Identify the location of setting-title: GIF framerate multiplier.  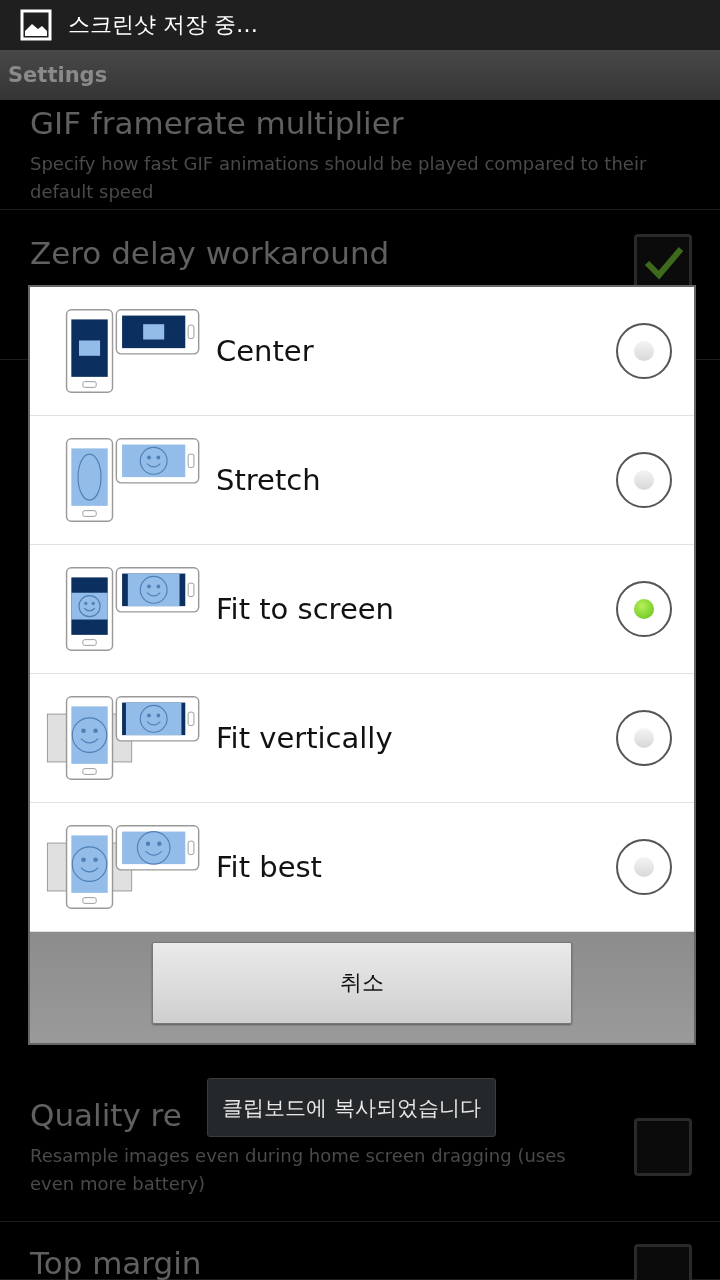
(217, 122).